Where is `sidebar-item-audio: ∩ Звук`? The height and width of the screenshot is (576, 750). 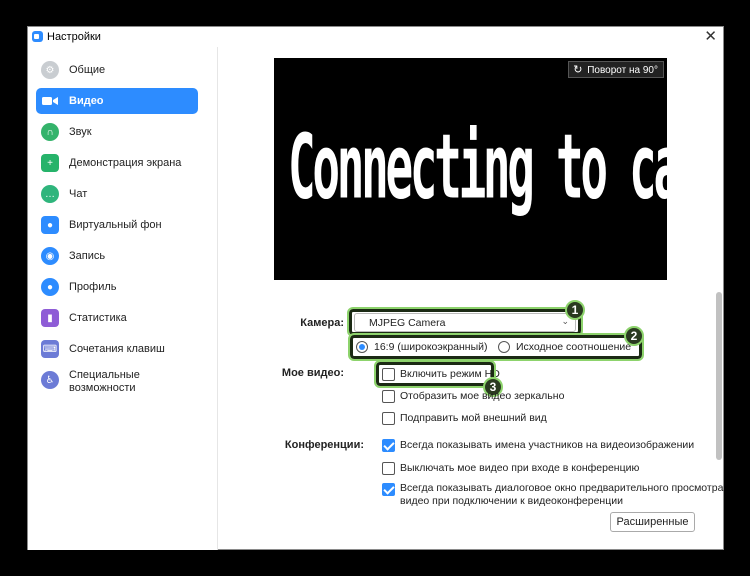
sidebar-item-audio: ∩ Звук is located at coordinates (117, 132).